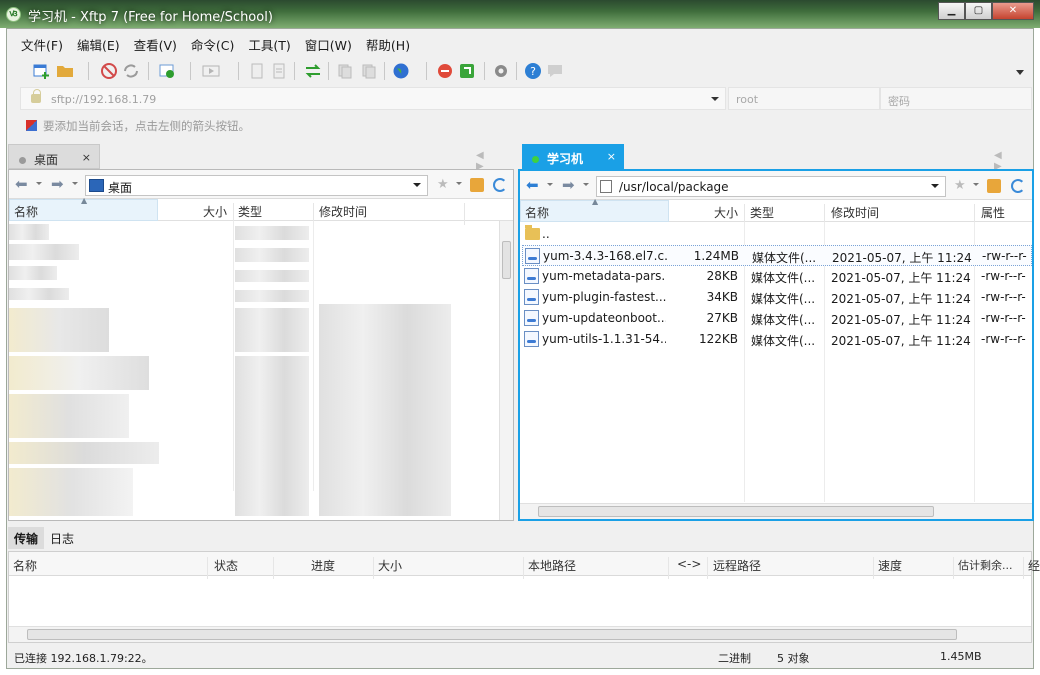 The height and width of the screenshot is (675, 1040). I want to click on transfer-horizontal-scrollbar, so click(520, 634).